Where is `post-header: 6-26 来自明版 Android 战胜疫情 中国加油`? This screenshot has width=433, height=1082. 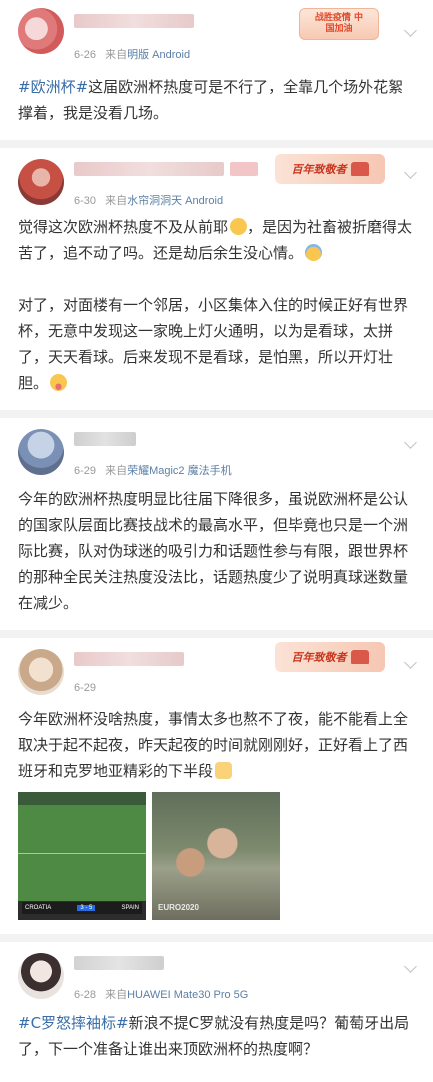 post-header: 6-26 来自明版 Android 战胜疫情 中国加油 is located at coordinates (217, 30).